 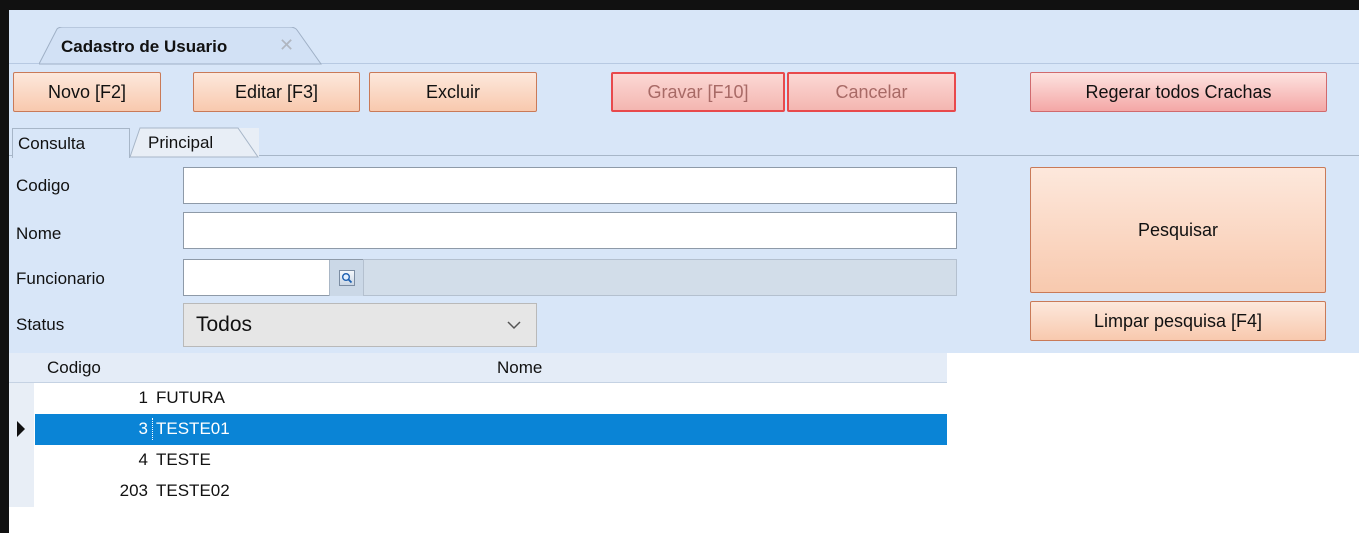 What do you see at coordinates (190, 397) in the screenshot?
I see `cell-nome: FUTURA` at bounding box center [190, 397].